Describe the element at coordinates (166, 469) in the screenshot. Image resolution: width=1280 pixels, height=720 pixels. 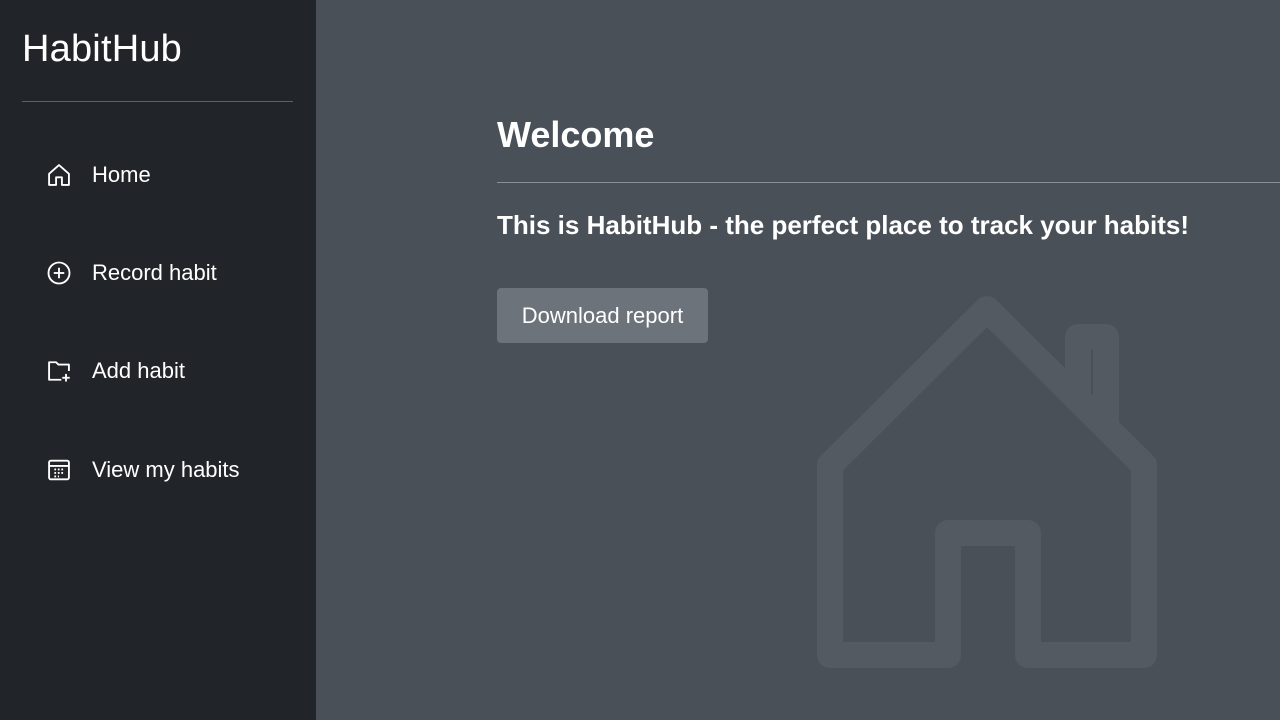
I see `sidebar-item-label: View my habits` at that location.